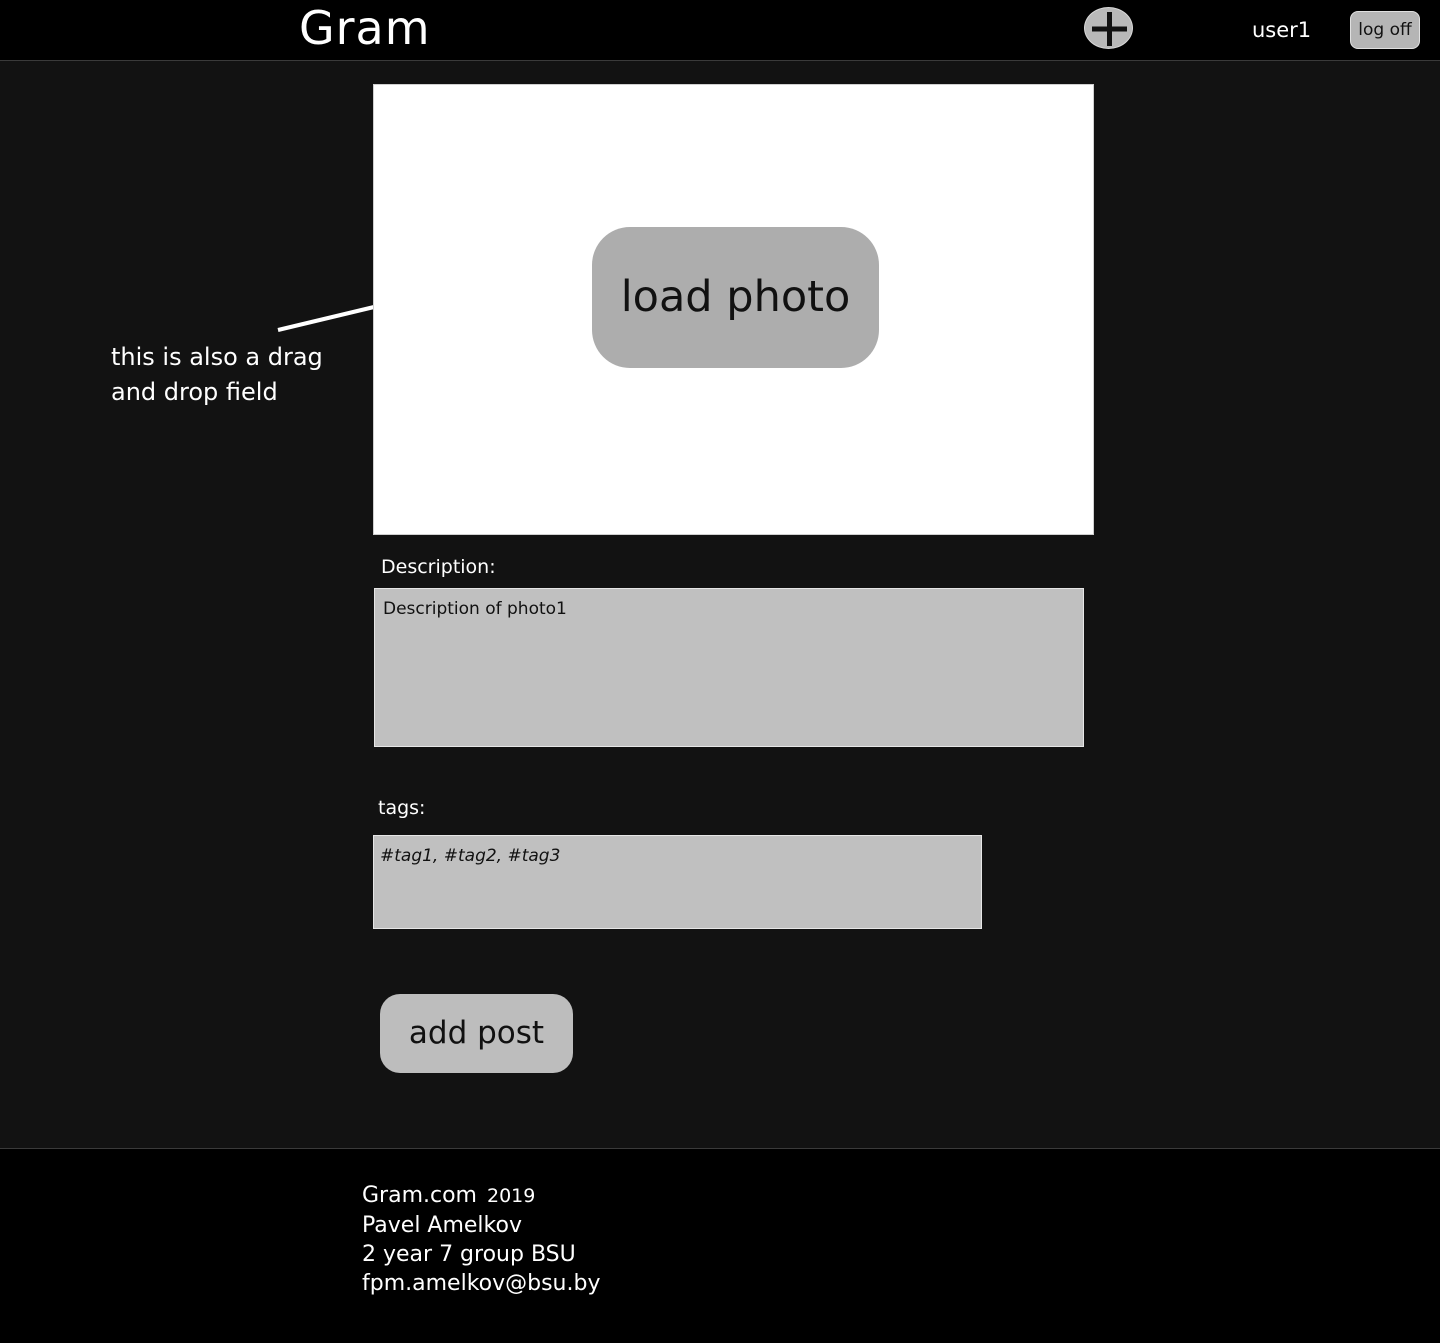 Image resolution: width=1440 pixels, height=1343 pixels. I want to click on plus-circle-icon, so click(1109, 29).